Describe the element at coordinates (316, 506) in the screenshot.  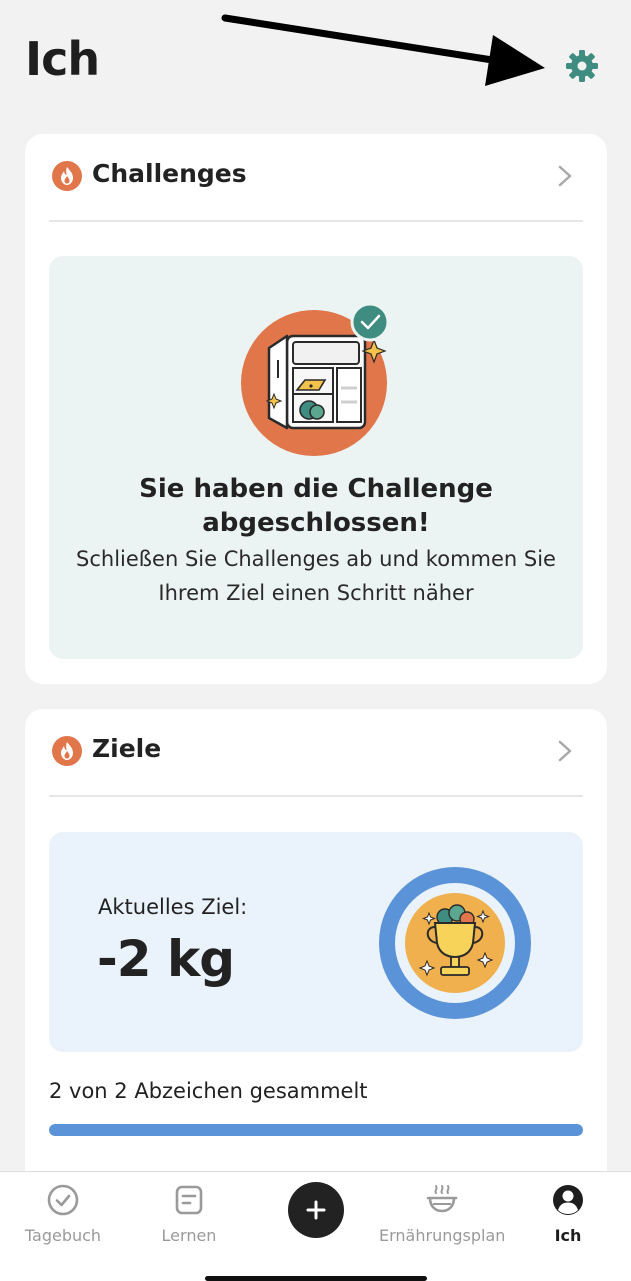
I see `challenge-completed-title: Sie haben die Challenge abgeschlossen!` at that location.